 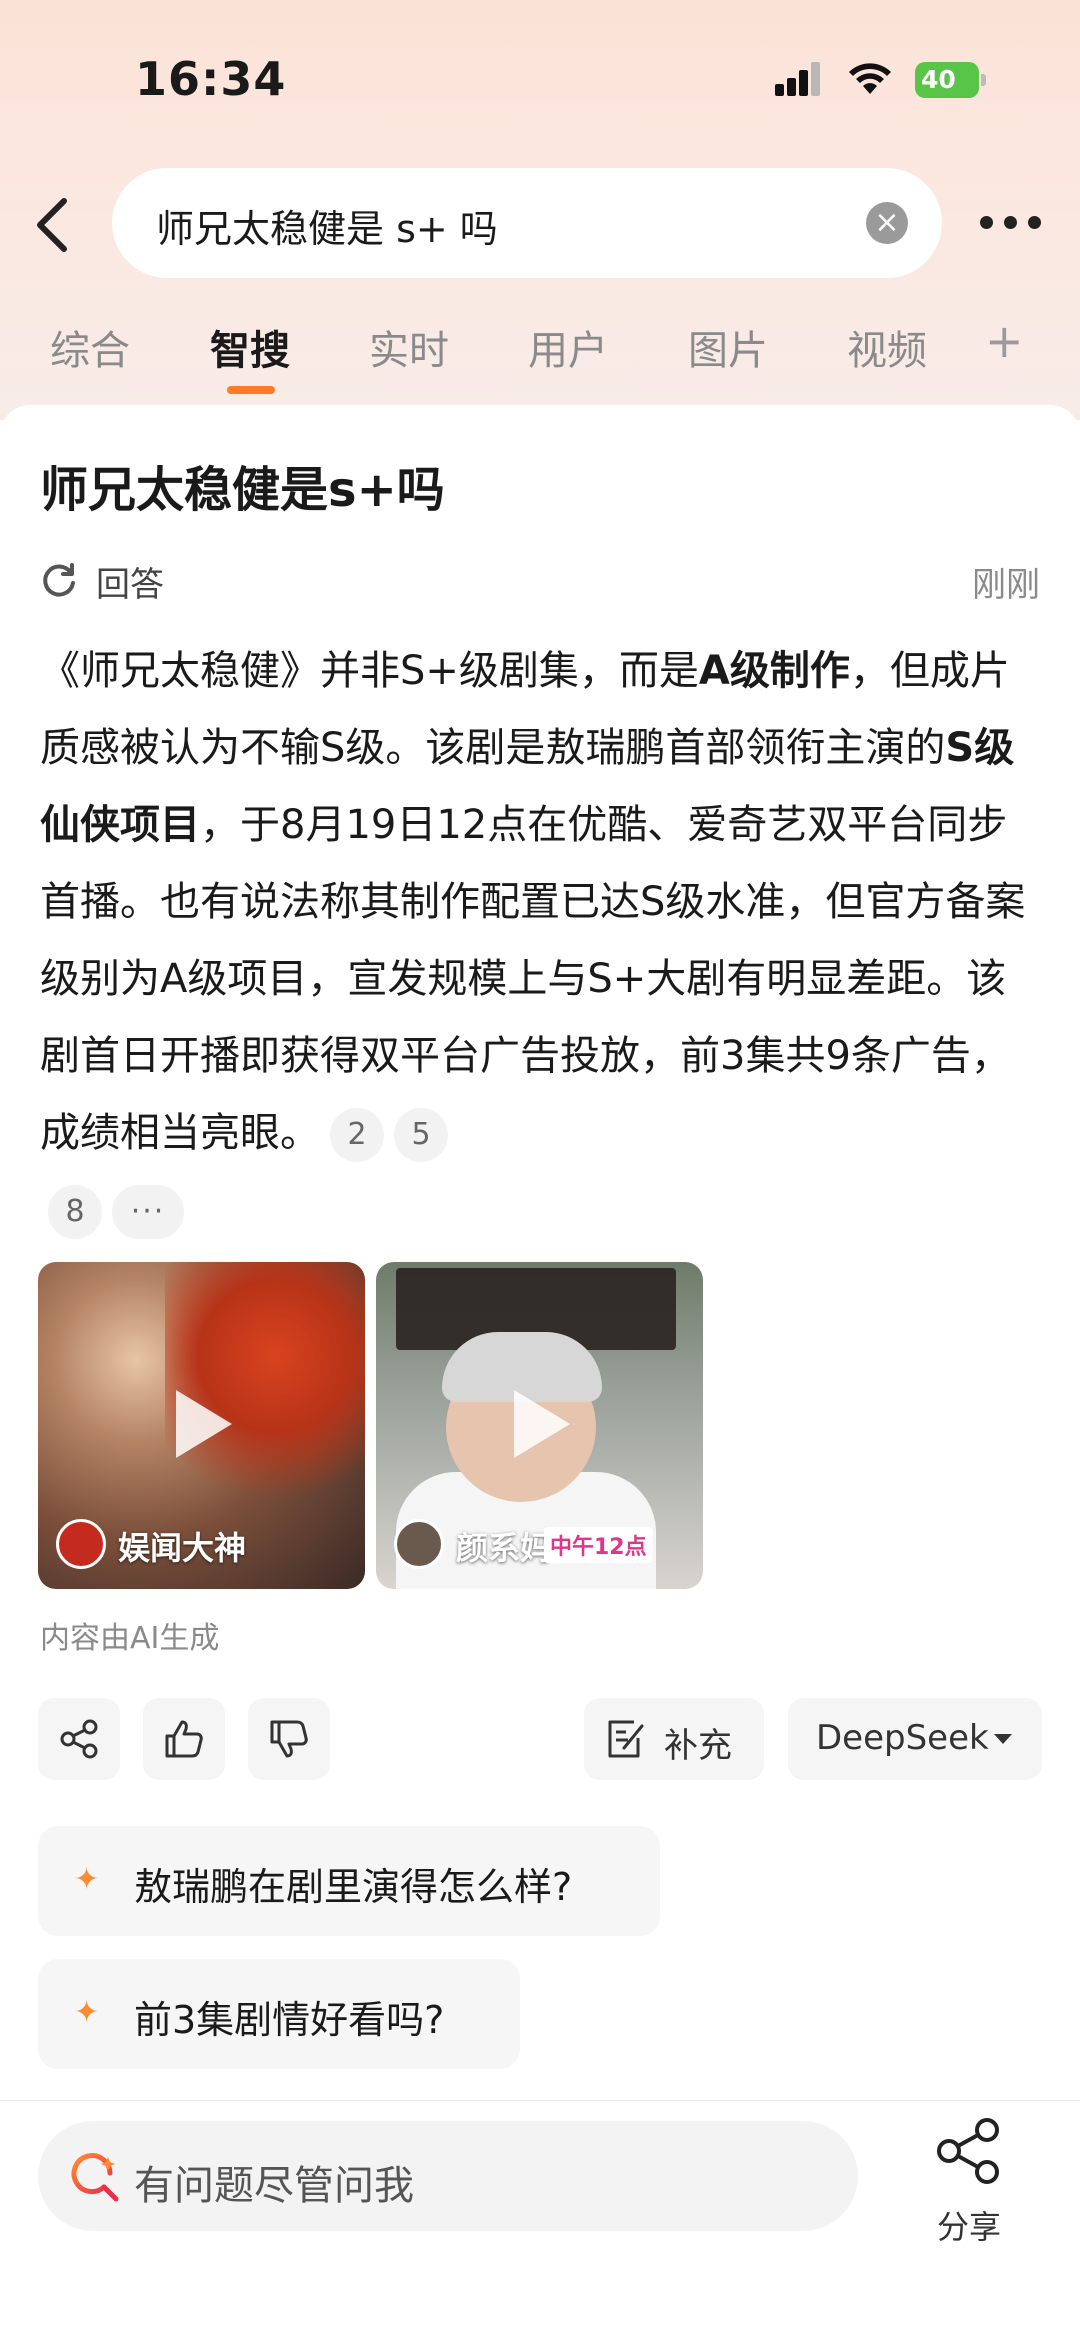 I want to click on status-time: 16:34, so click(x=211, y=79).